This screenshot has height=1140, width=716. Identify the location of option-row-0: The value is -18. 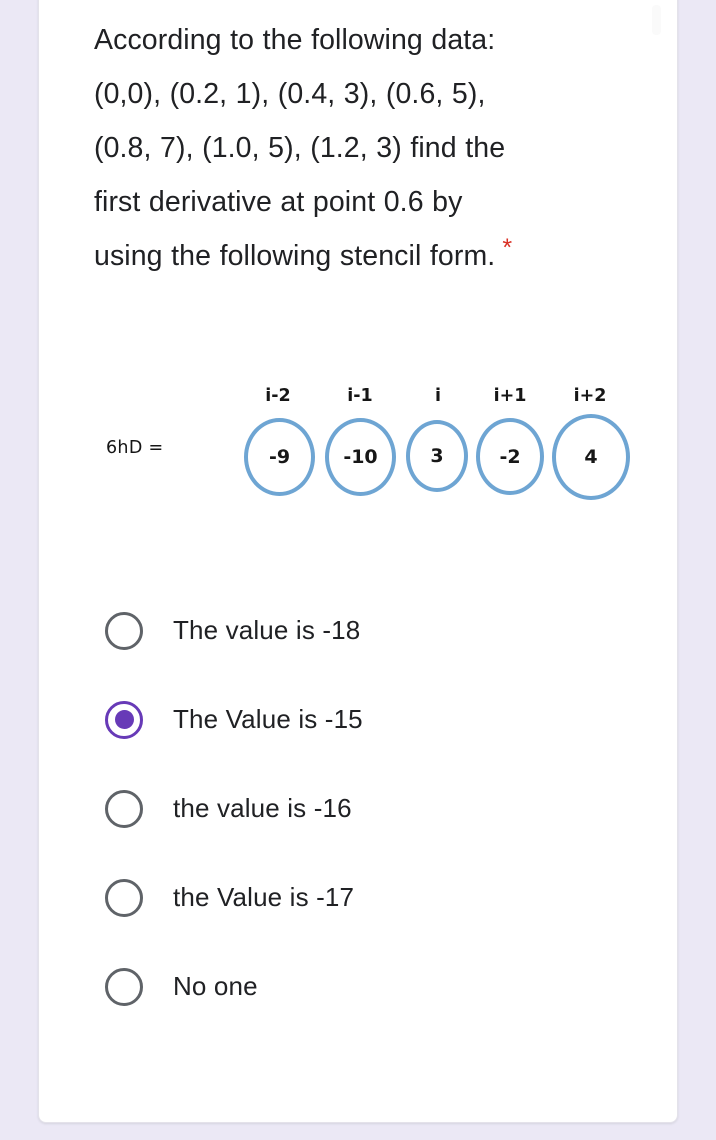
(373, 630).